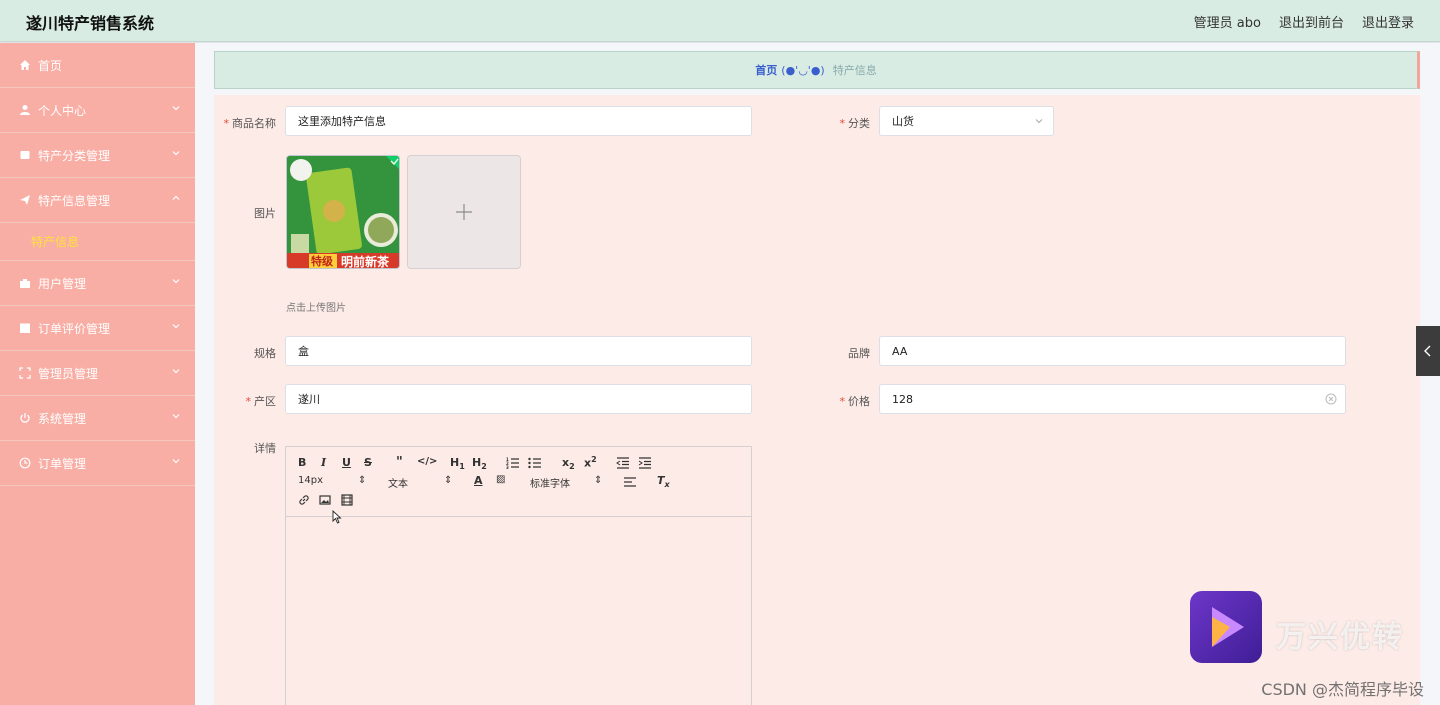 This screenshot has width=1440, height=705. Describe the element at coordinates (513, 463) in the screenshot. I see `ordered-list-icon: 123` at that location.